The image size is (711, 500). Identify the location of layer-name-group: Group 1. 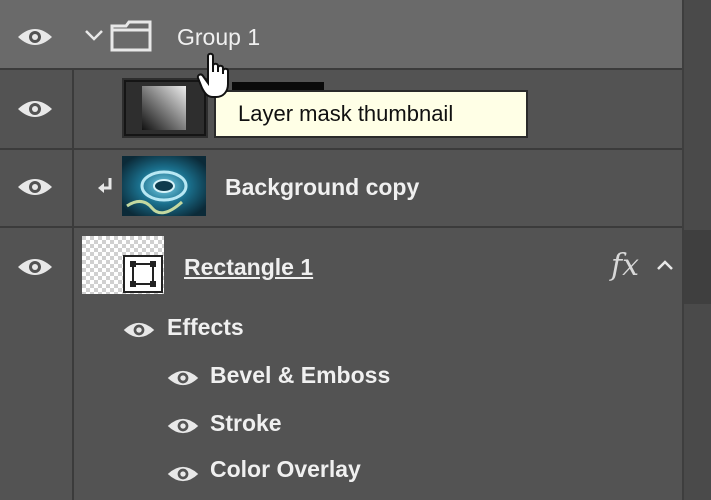
(218, 37).